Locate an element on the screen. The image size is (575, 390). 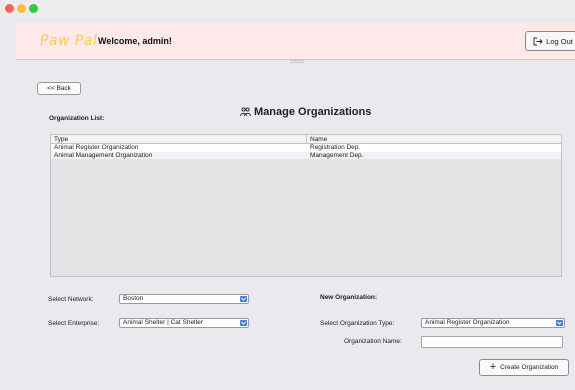
table-cell-type: Animal Management Organization is located at coordinates (103, 155).